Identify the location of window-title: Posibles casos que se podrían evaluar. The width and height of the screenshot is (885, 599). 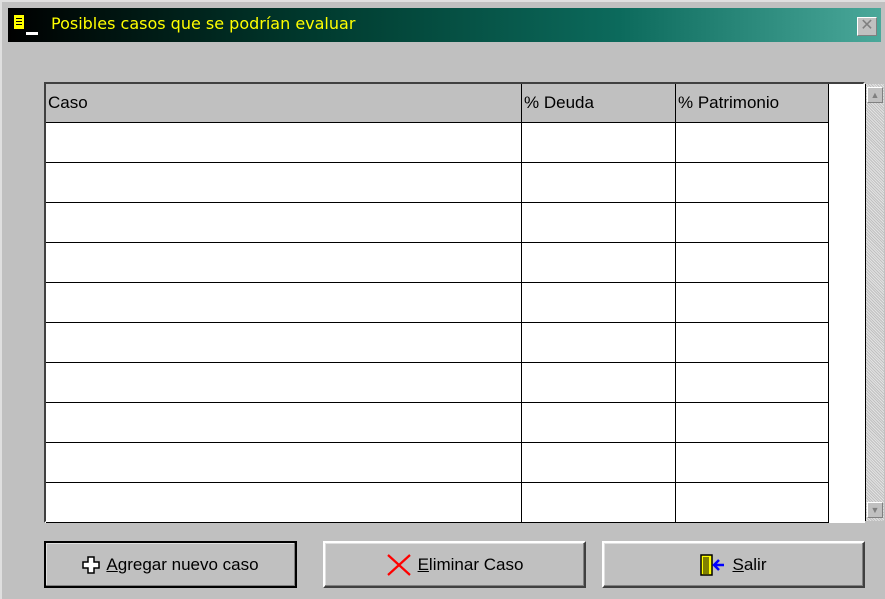
(203, 23).